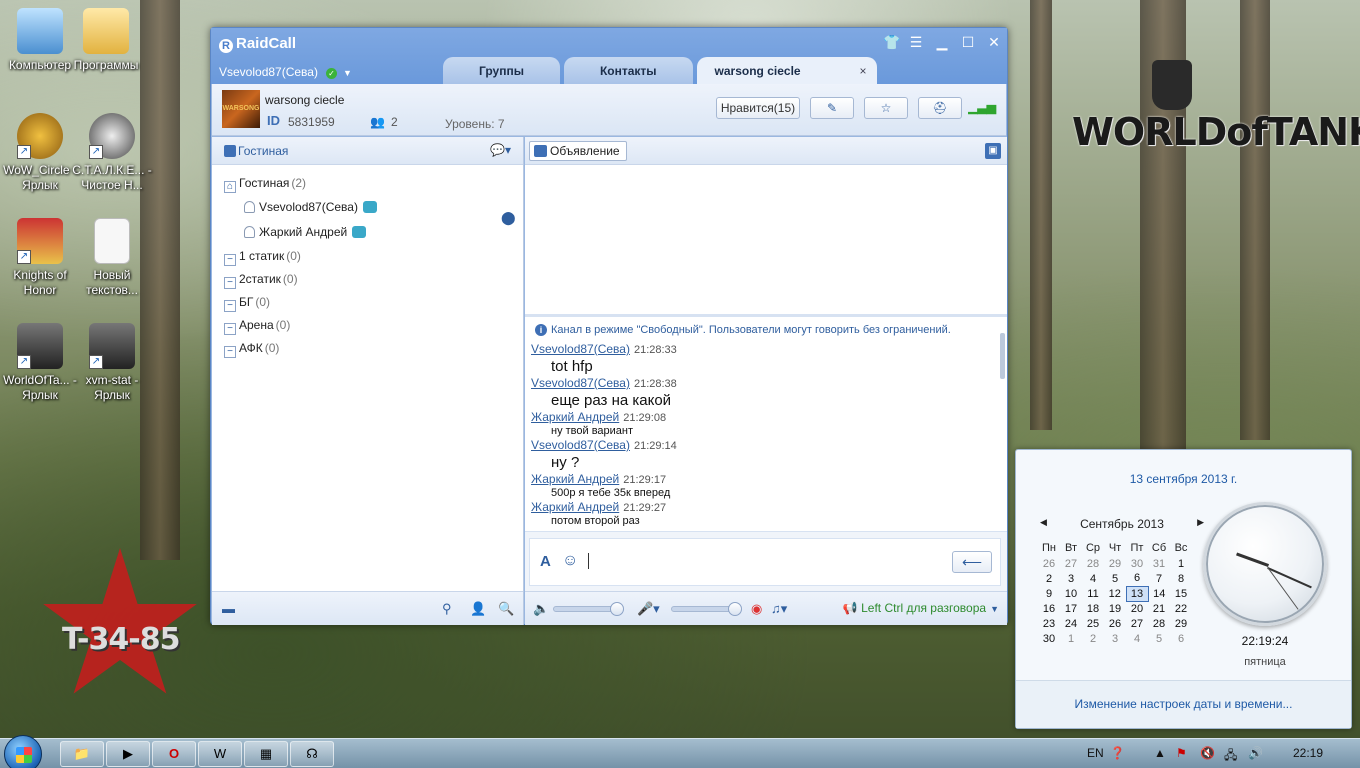  What do you see at coordinates (1002, 356) in the screenshot?
I see `chat-scrollbar` at bounding box center [1002, 356].